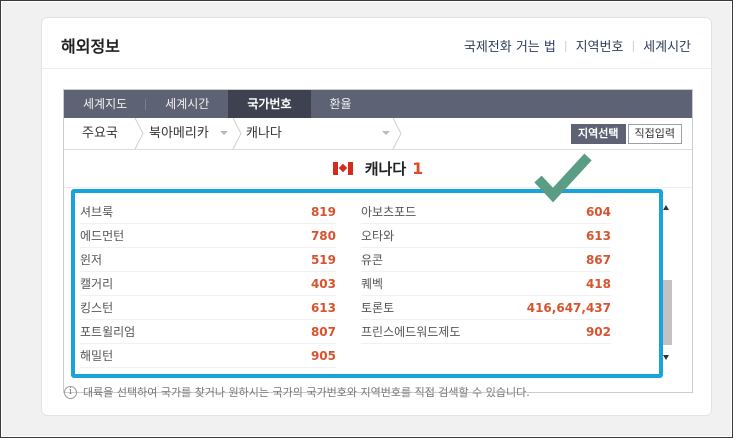 The image size is (733, 438). Describe the element at coordinates (486, 308) in the screenshot. I see `list-item: 토론토 416,647,437` at that location.